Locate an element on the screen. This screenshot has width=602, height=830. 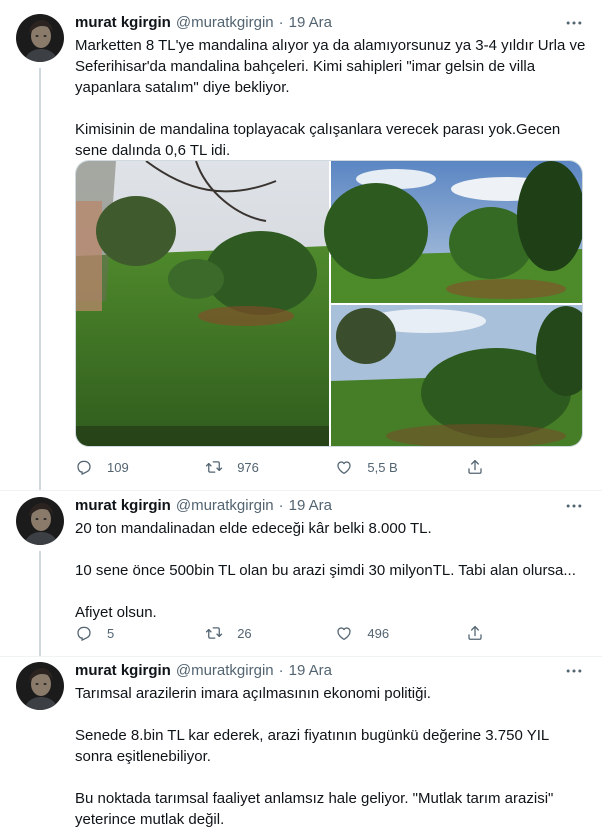
tweet-actions: 5 26 496 is located at coordinates (290, 633).